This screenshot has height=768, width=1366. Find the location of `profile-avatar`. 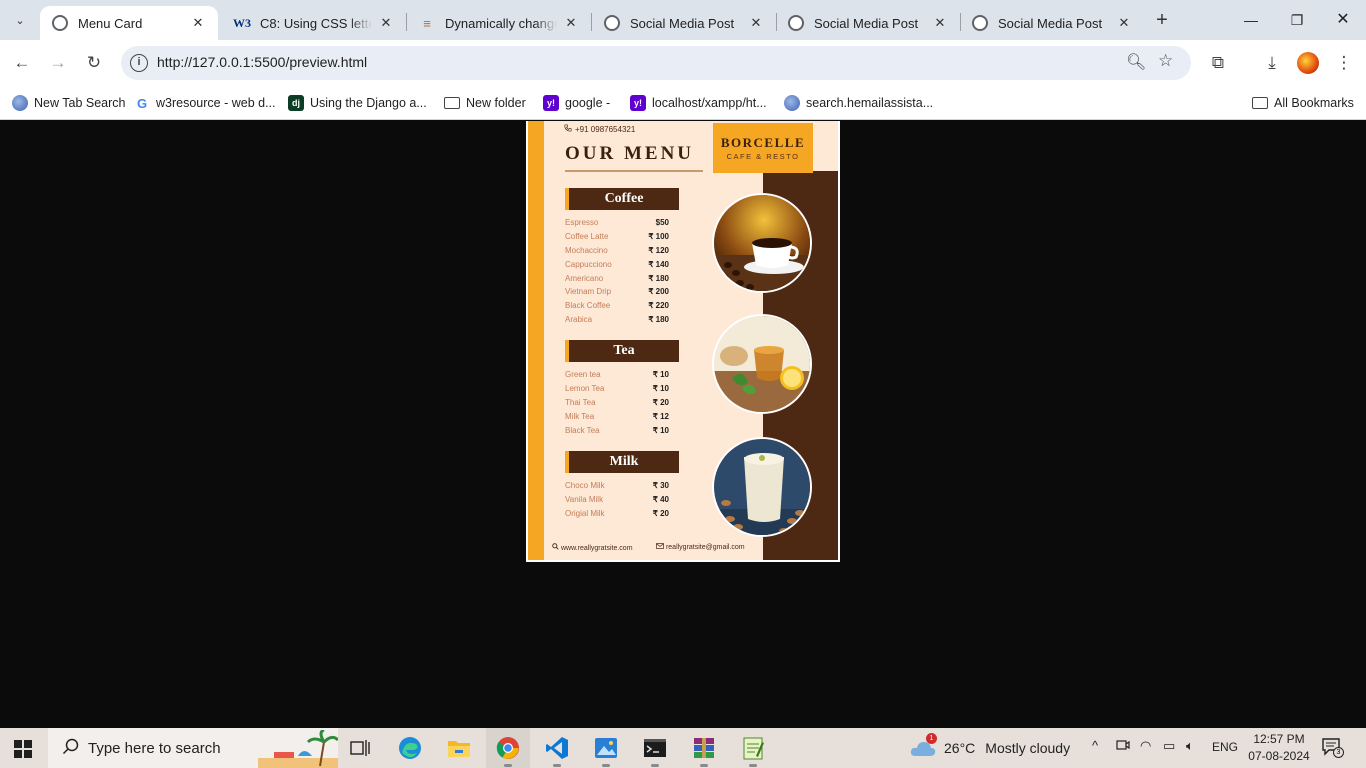

profile-avatar is located at coordinates (1308, 63).